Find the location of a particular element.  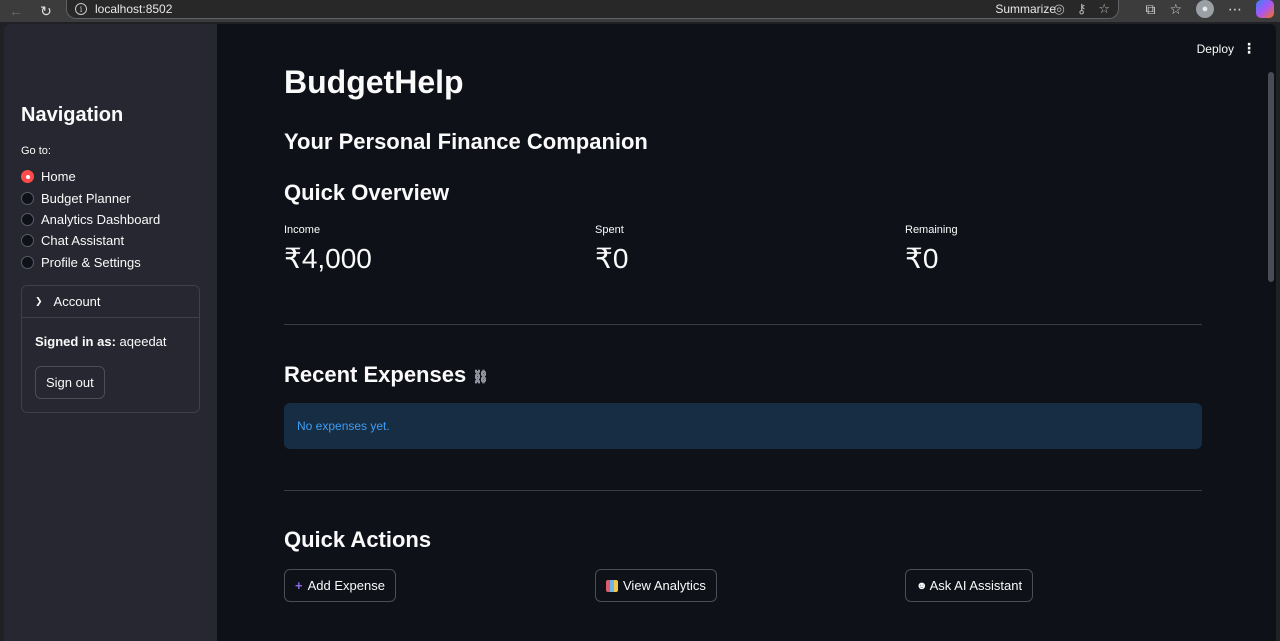

account-expander-header: ❯ Account is located at coordinates (110, 302).